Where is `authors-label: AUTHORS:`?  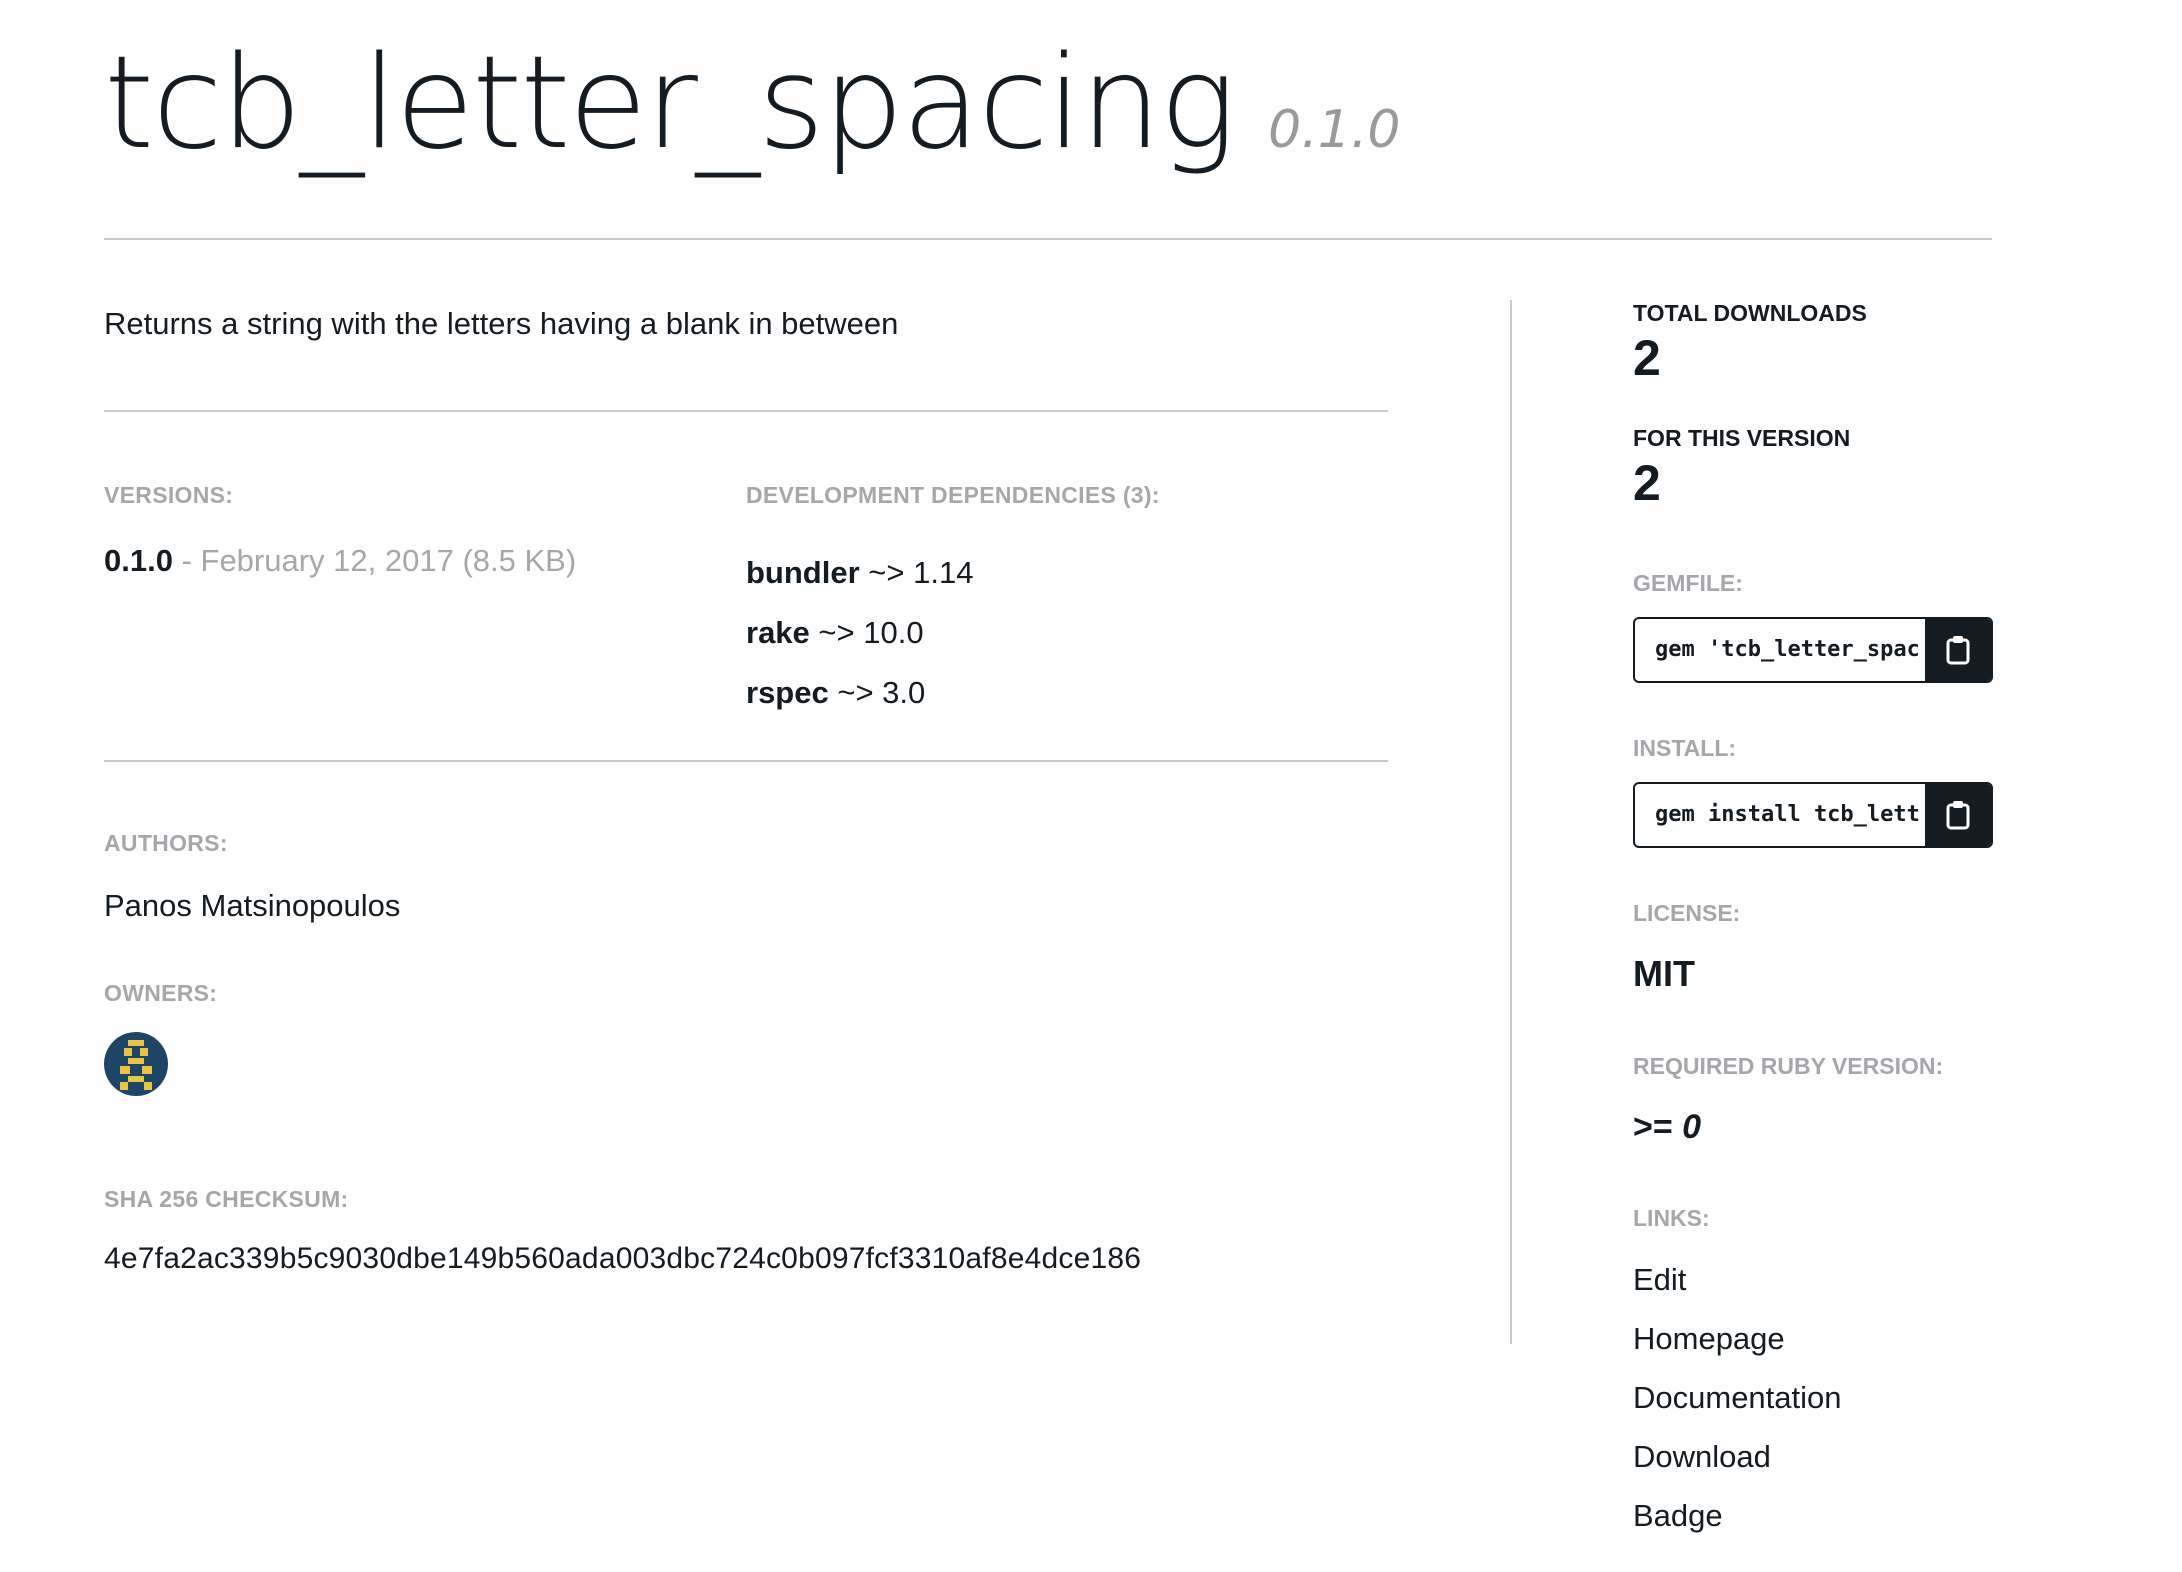 authors-label: AUTHORS: is located at coordinates (166, 843).